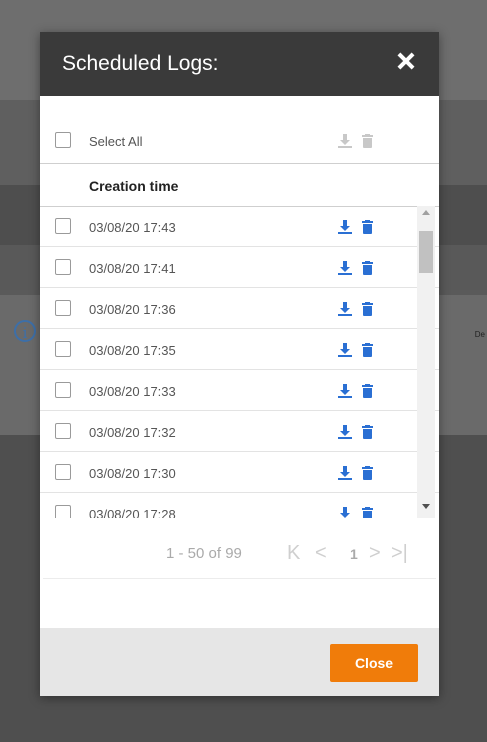 The image size is (487, 742). I want to click on first-page-icon: K, so click(293, 553).